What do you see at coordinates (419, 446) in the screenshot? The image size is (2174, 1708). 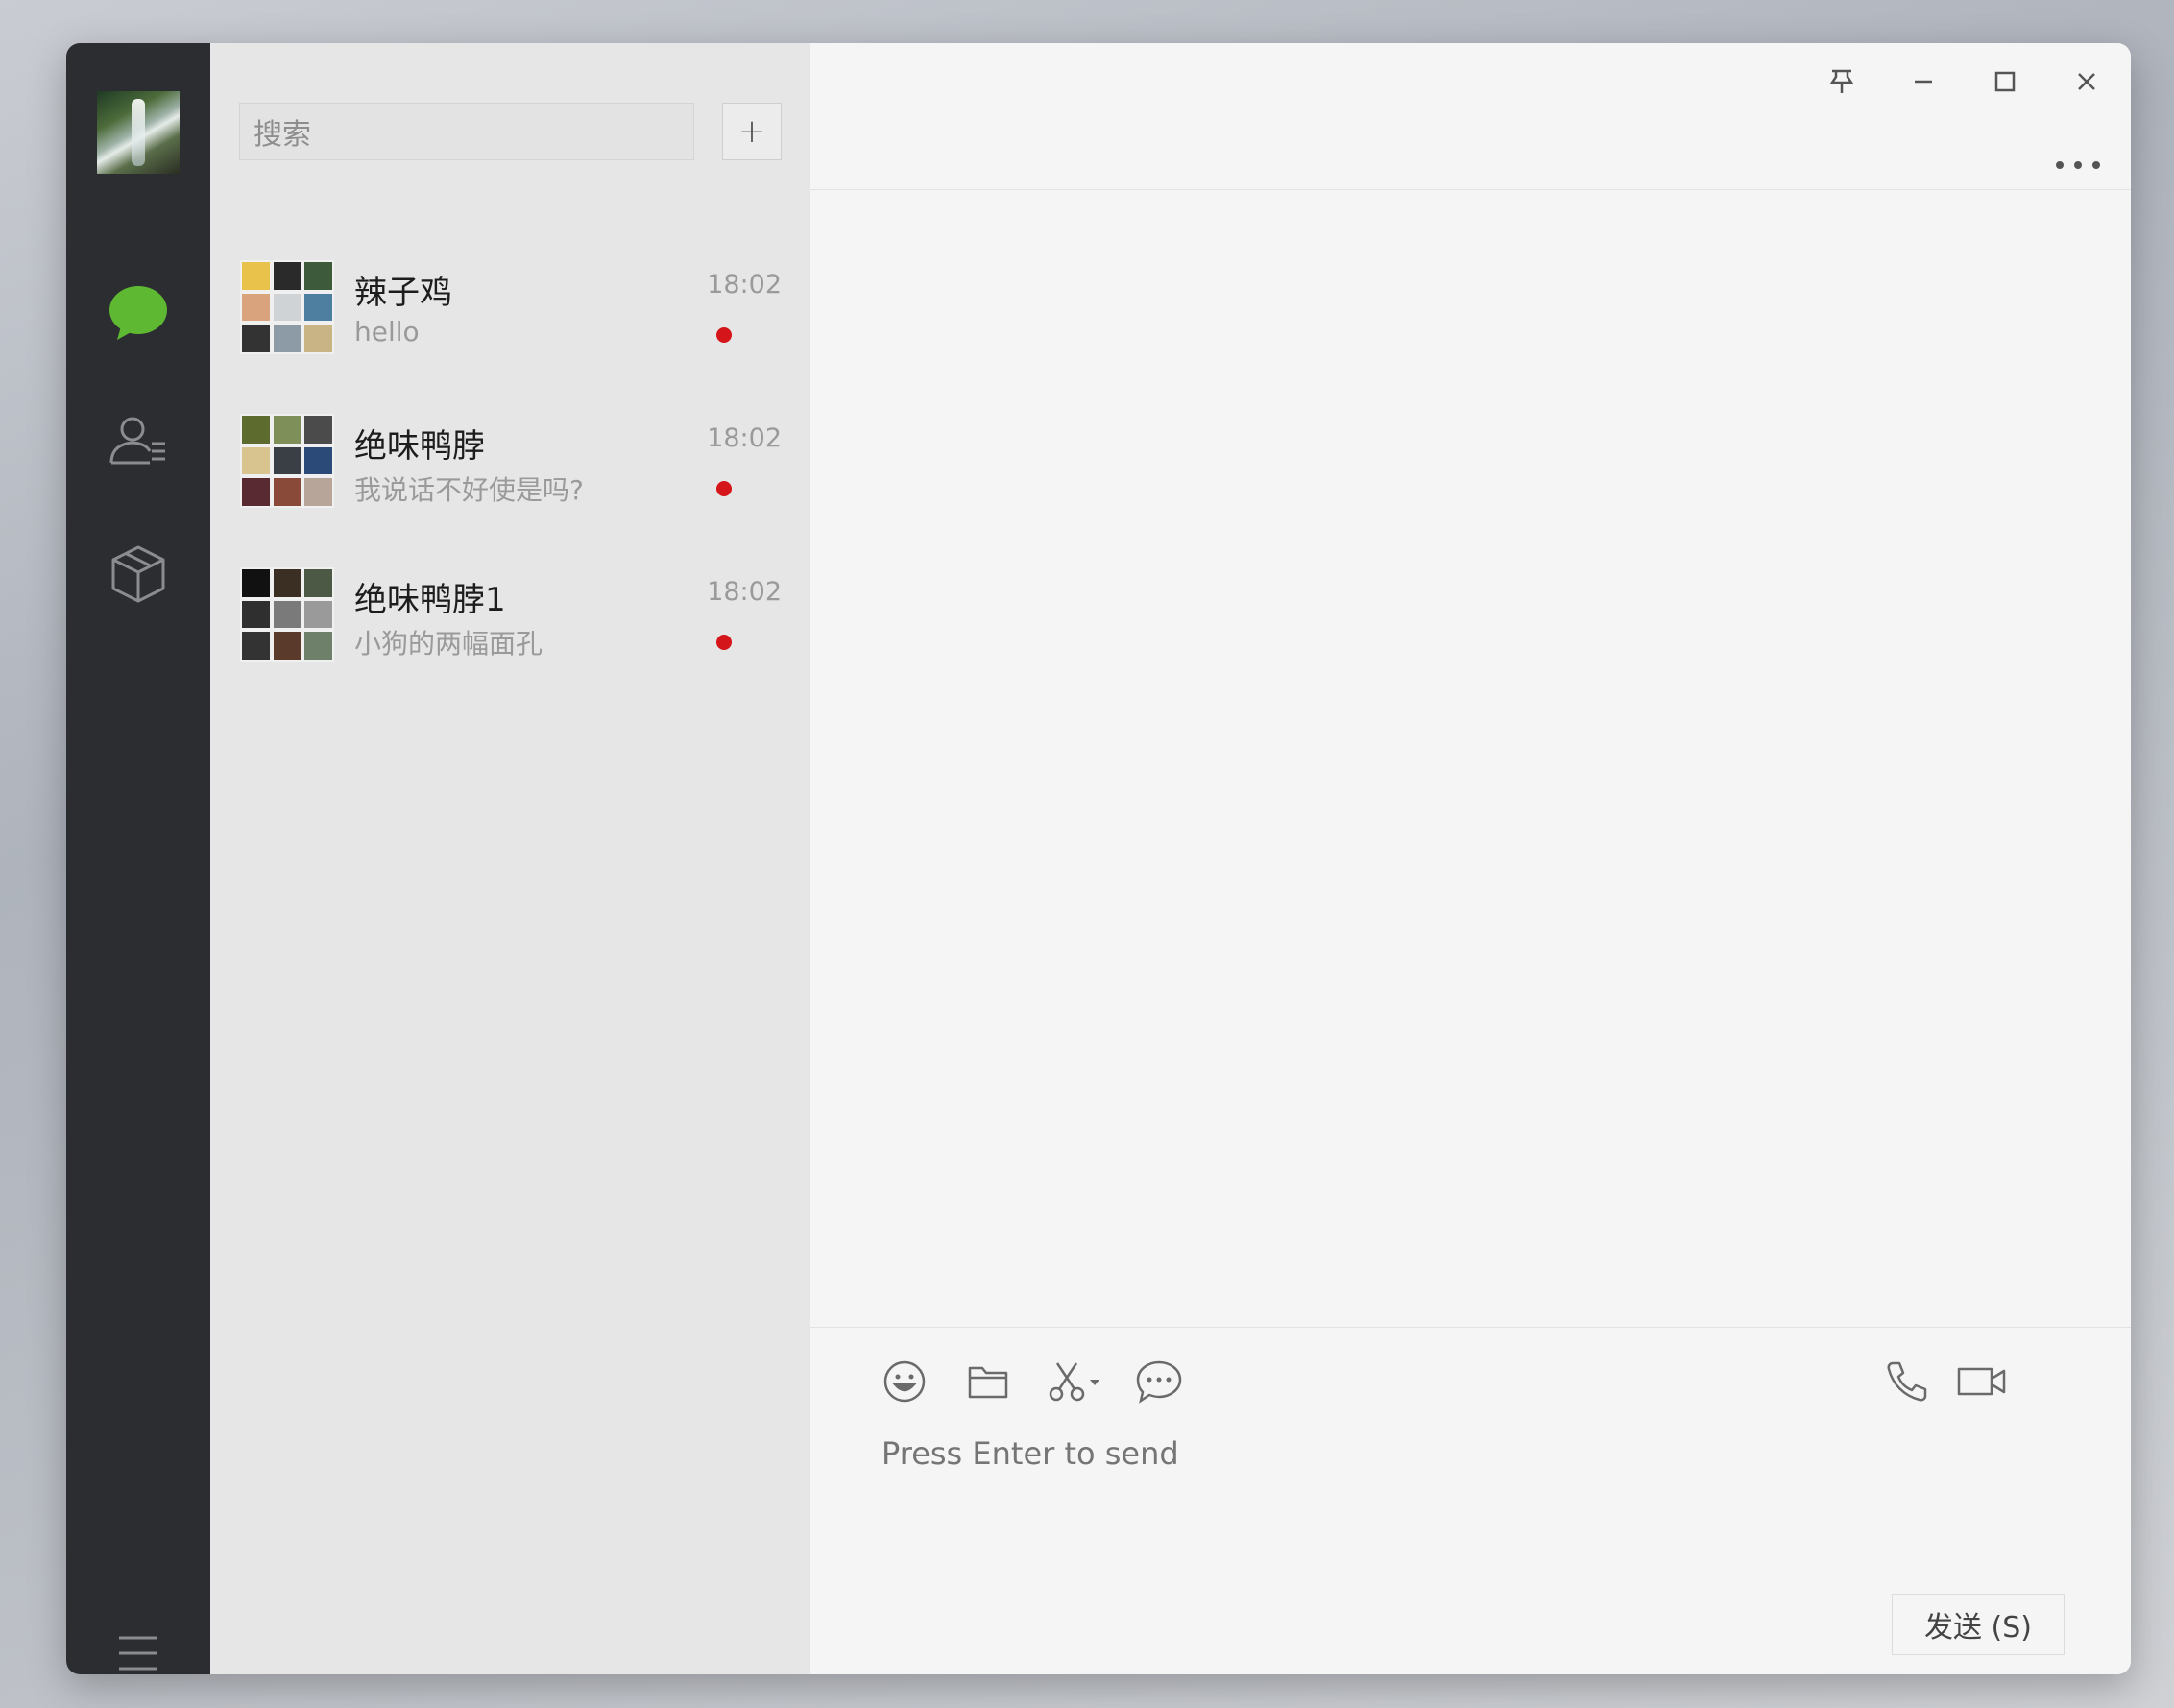 I see `conversation-name: 绝味鸭脖` at bounding box center [419, 446].